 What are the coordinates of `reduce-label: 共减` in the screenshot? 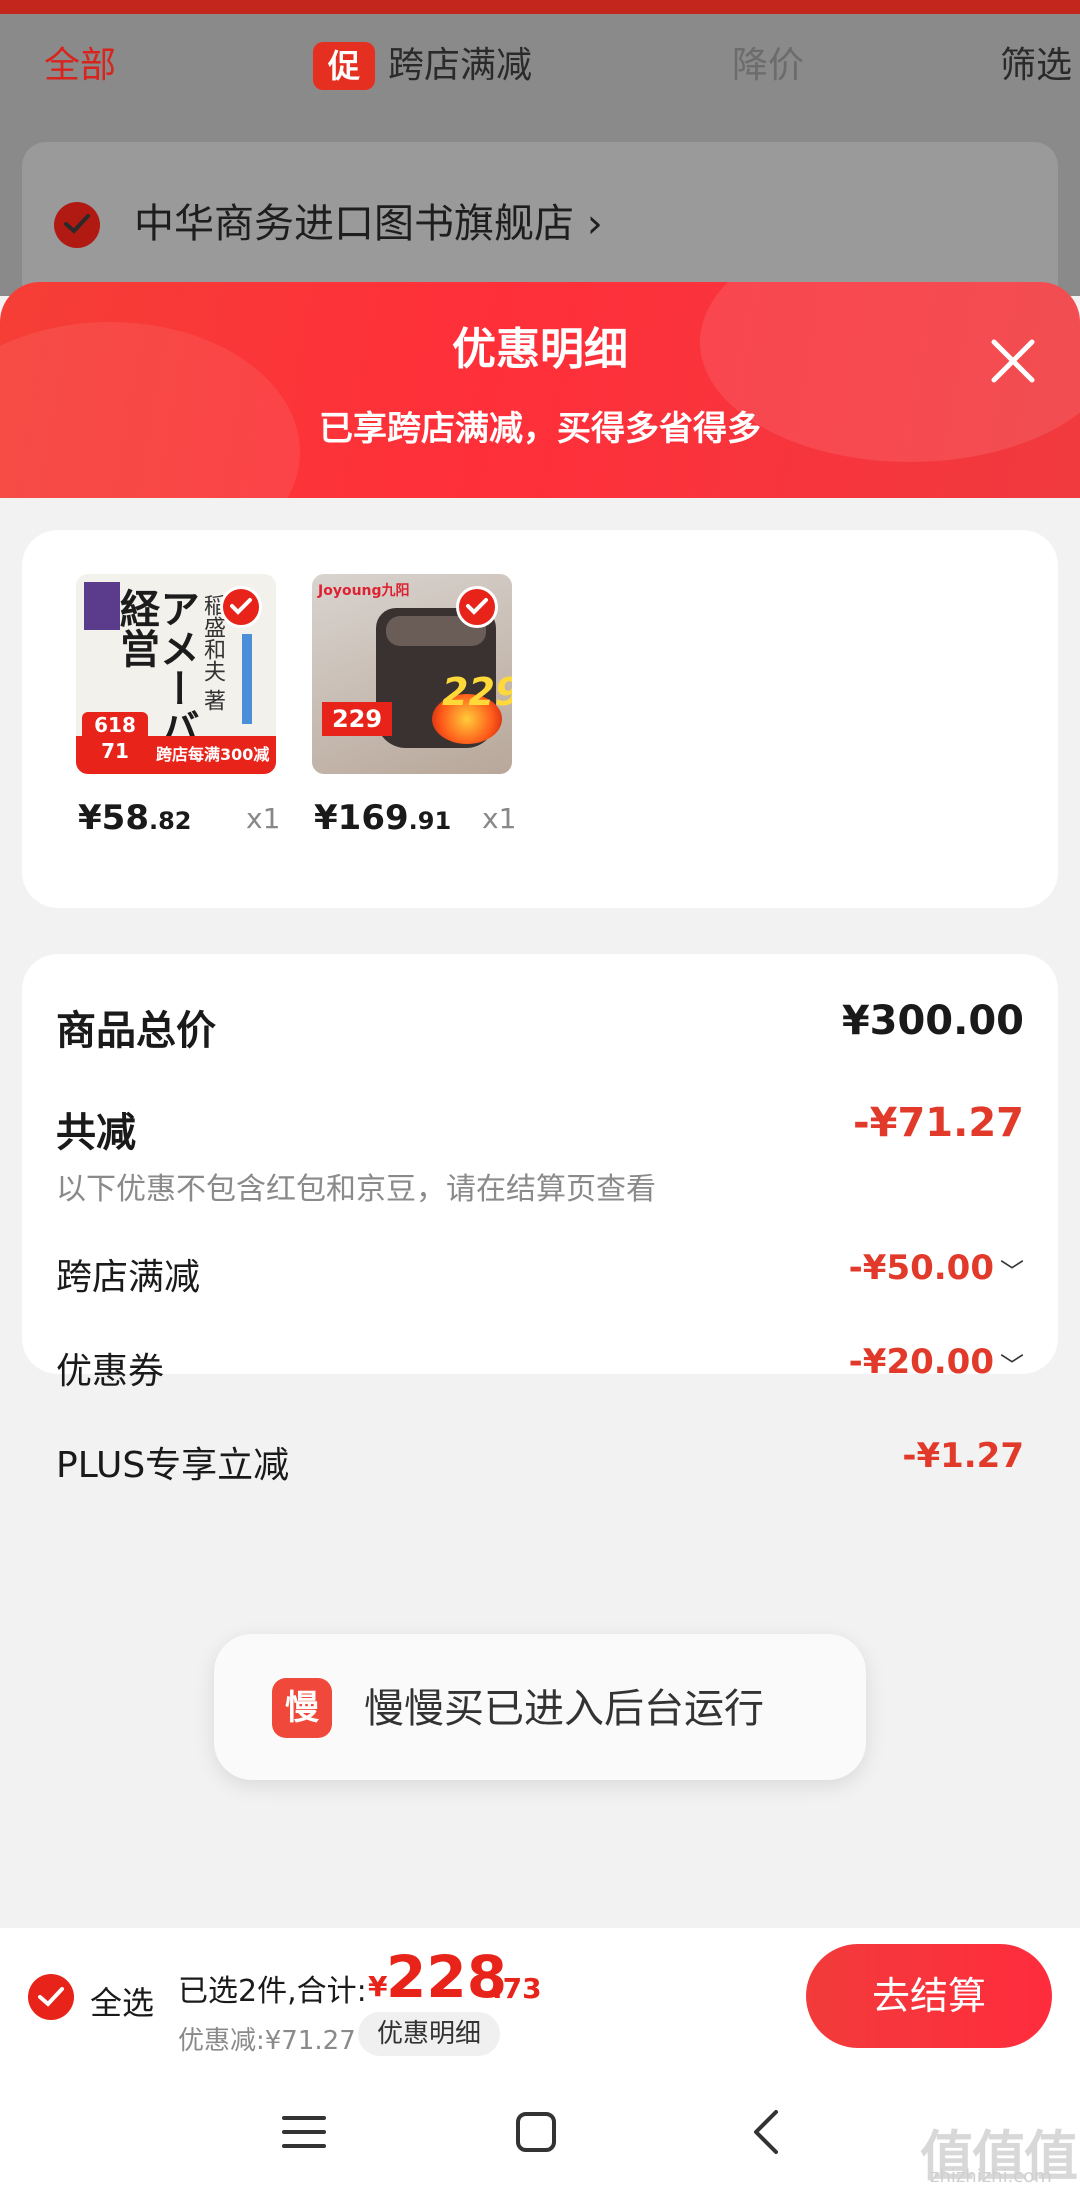 It's located at (96, 1133).